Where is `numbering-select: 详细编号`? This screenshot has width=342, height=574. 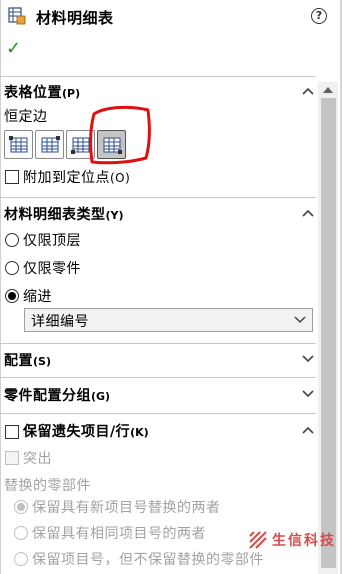
numbering-select: 详细编号 is located at coordinates (168, 320).